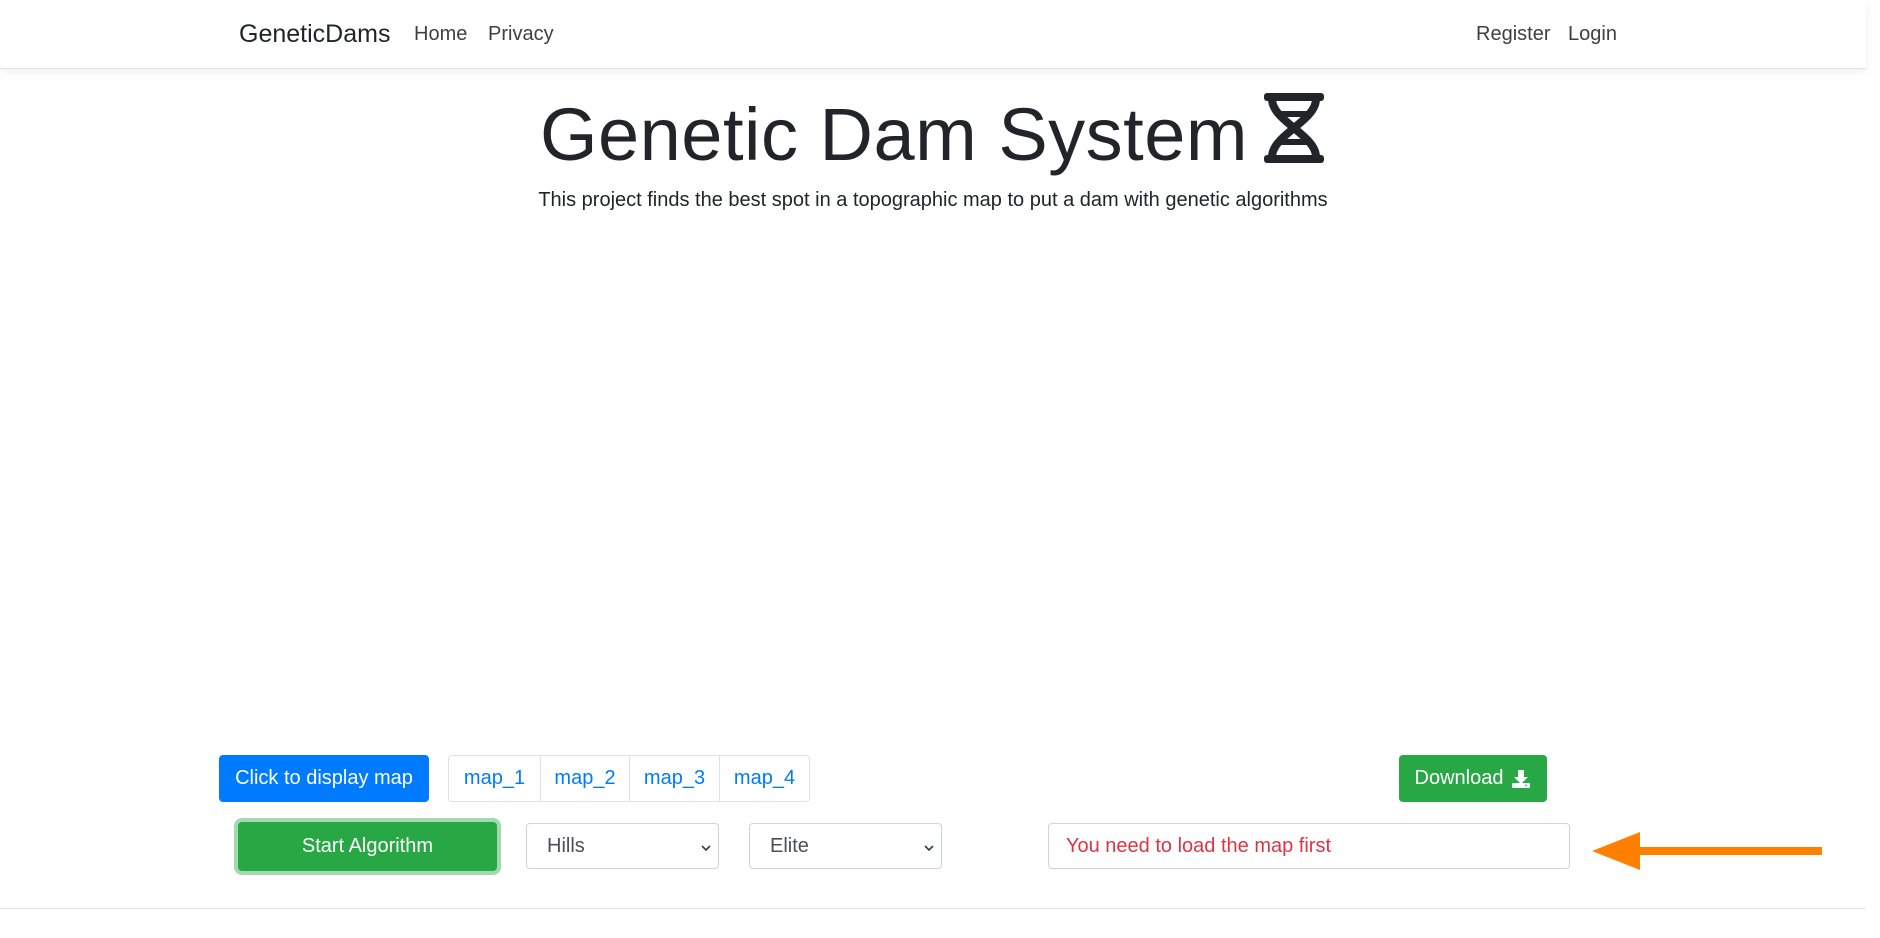  What do you see at coordinates (933, 908) in the screenshot?
I see `footer-divider` at bounding box center [933, 908].